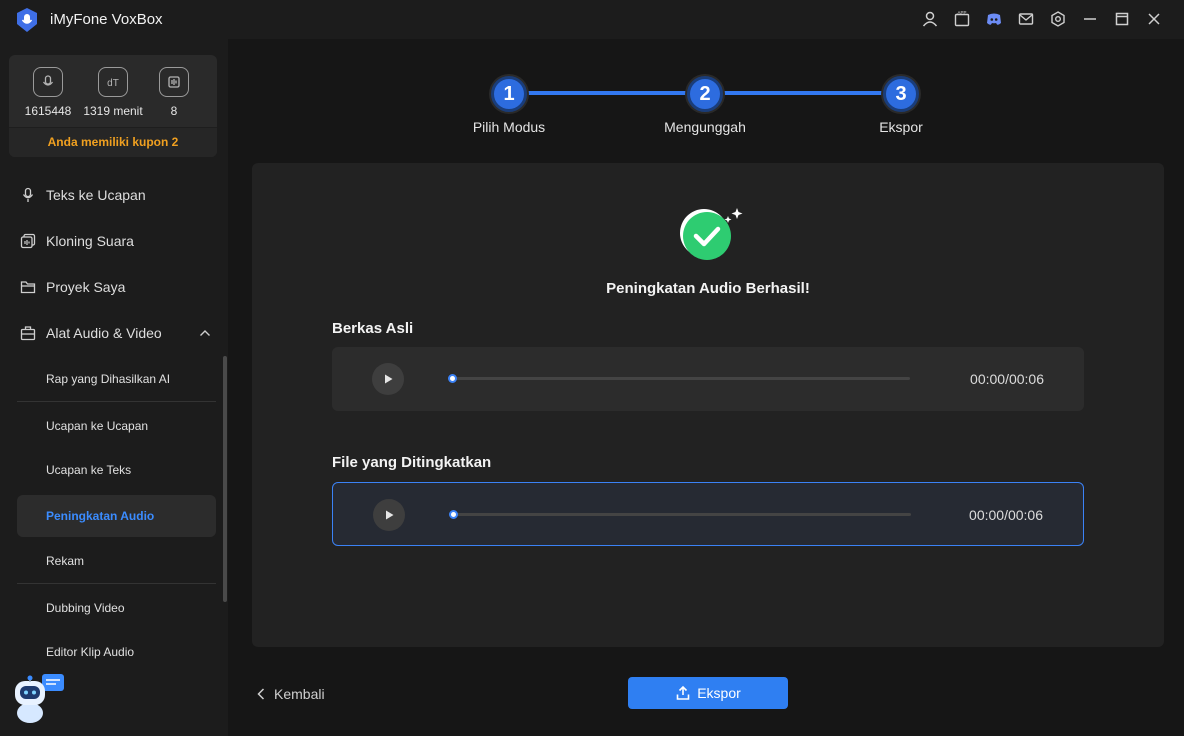 The width and height of the screenshot is (1184, 736). What do you see at coordinates (39, 698) in the screenshot?
I see `chatbot-icon` at bounding box center [39, 698].